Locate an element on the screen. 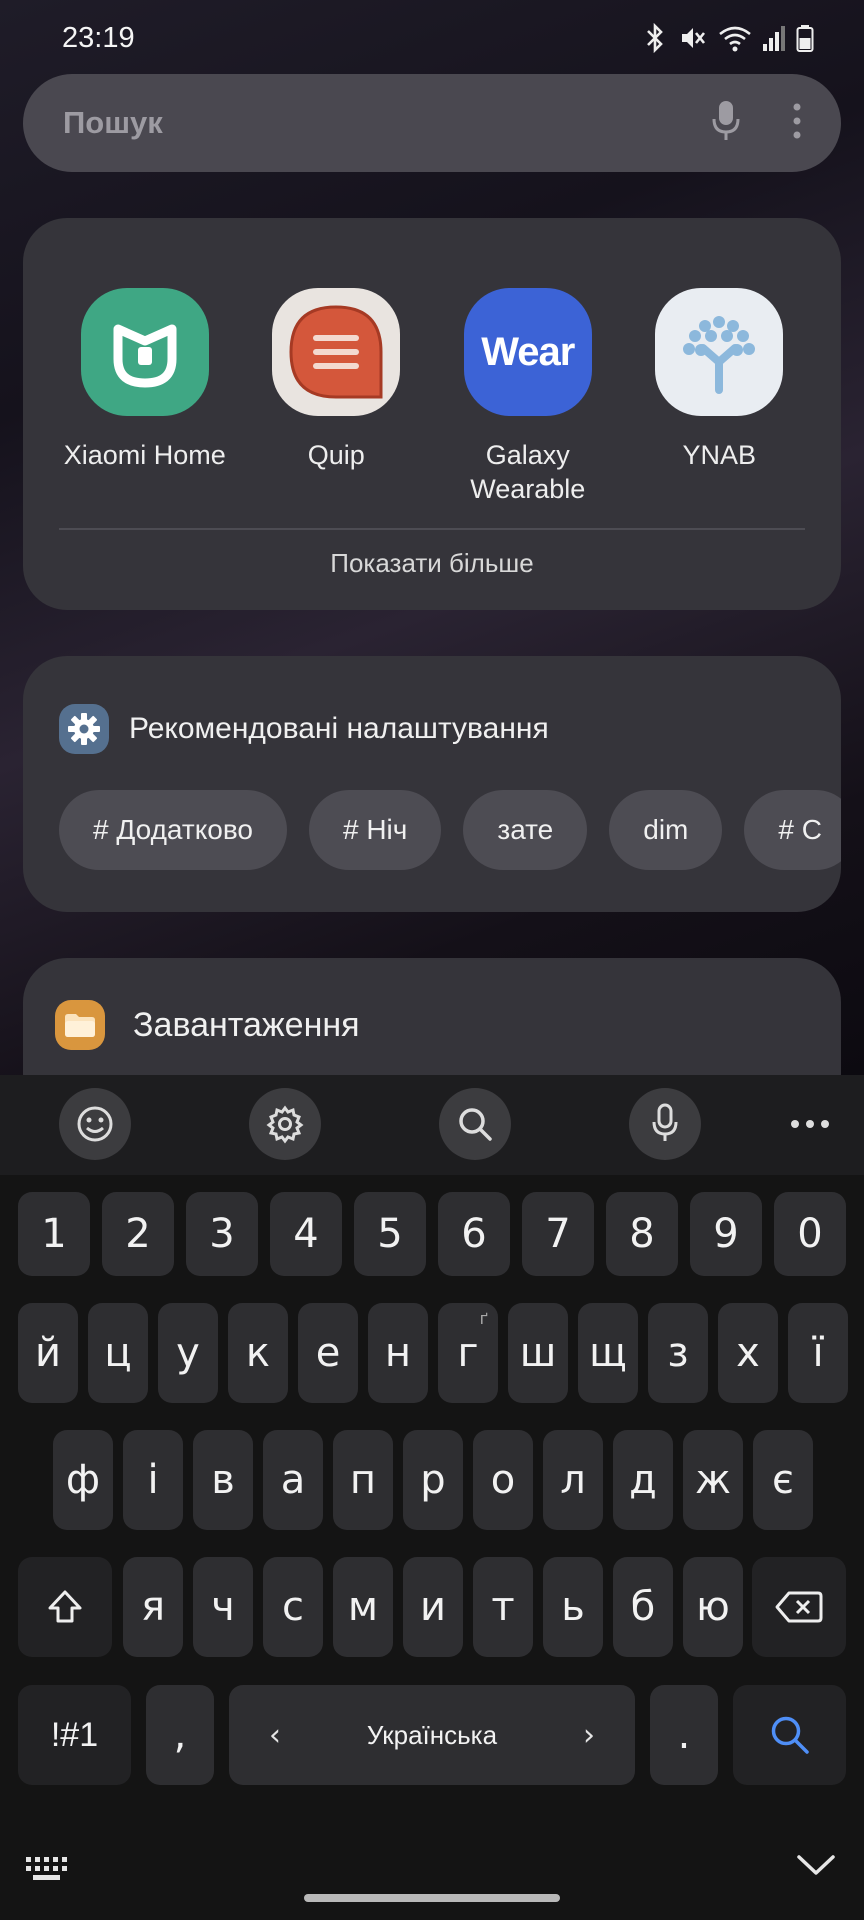 The height and width of the screenshot is (1920, 864). app-ynab: YNAB is located at coordinates (720, 397).